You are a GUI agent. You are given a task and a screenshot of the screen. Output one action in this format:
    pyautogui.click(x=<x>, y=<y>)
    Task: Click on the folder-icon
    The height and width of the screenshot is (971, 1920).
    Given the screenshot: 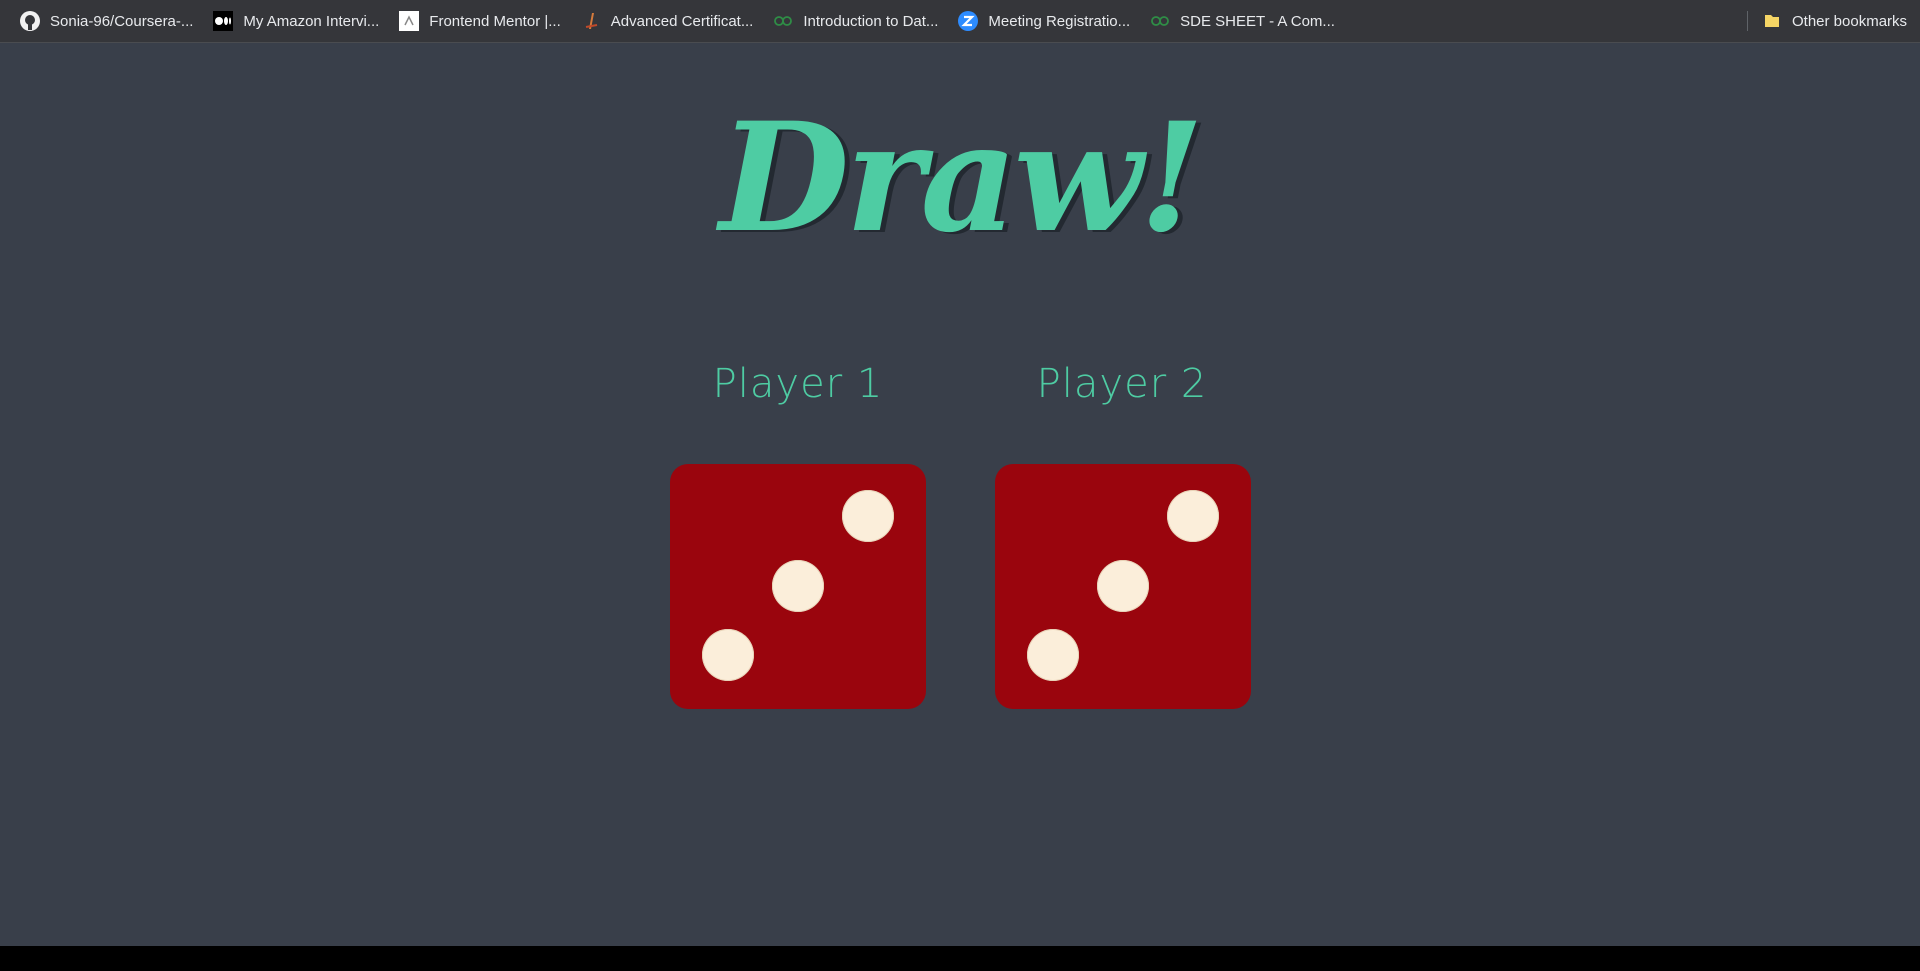 What is the action you would take?
    pyautogui.click(x=1772, y=21)
    